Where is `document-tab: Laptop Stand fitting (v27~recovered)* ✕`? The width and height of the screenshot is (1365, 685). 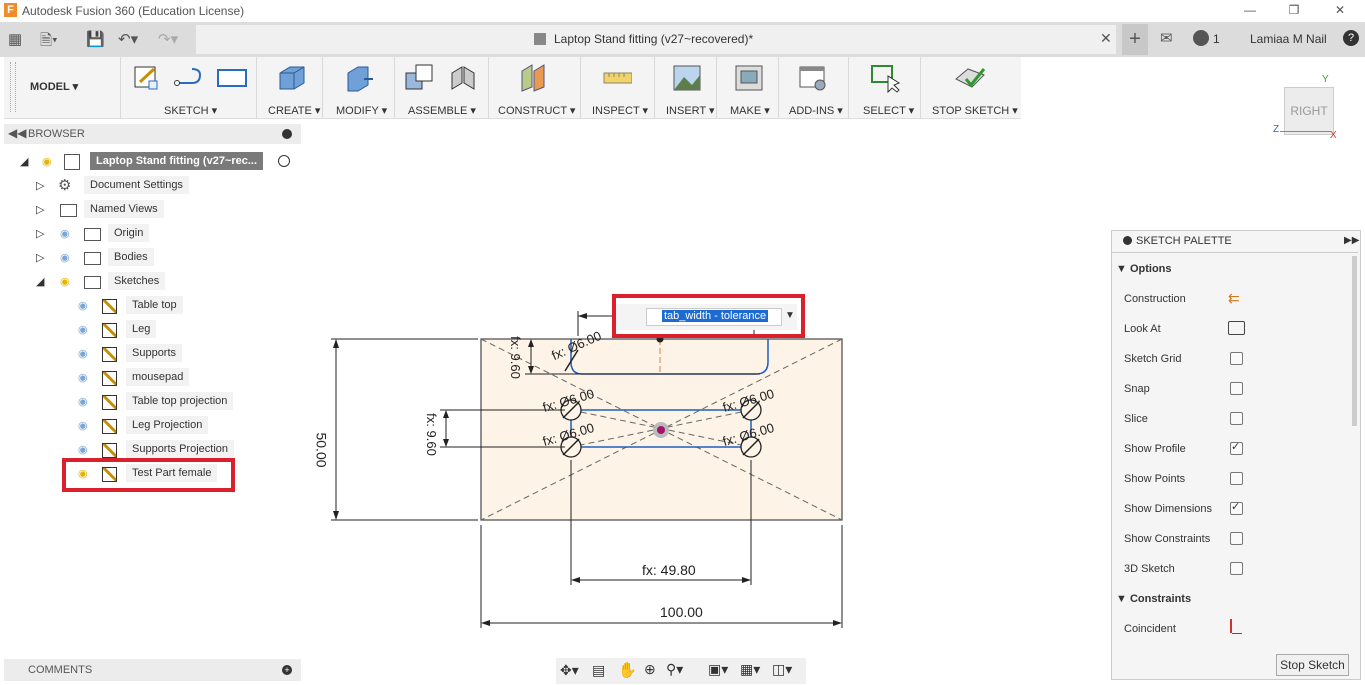 document-tab: Laptop Stand fitting (v27~recovered)* ✕ is located at coordinates (656, 39).